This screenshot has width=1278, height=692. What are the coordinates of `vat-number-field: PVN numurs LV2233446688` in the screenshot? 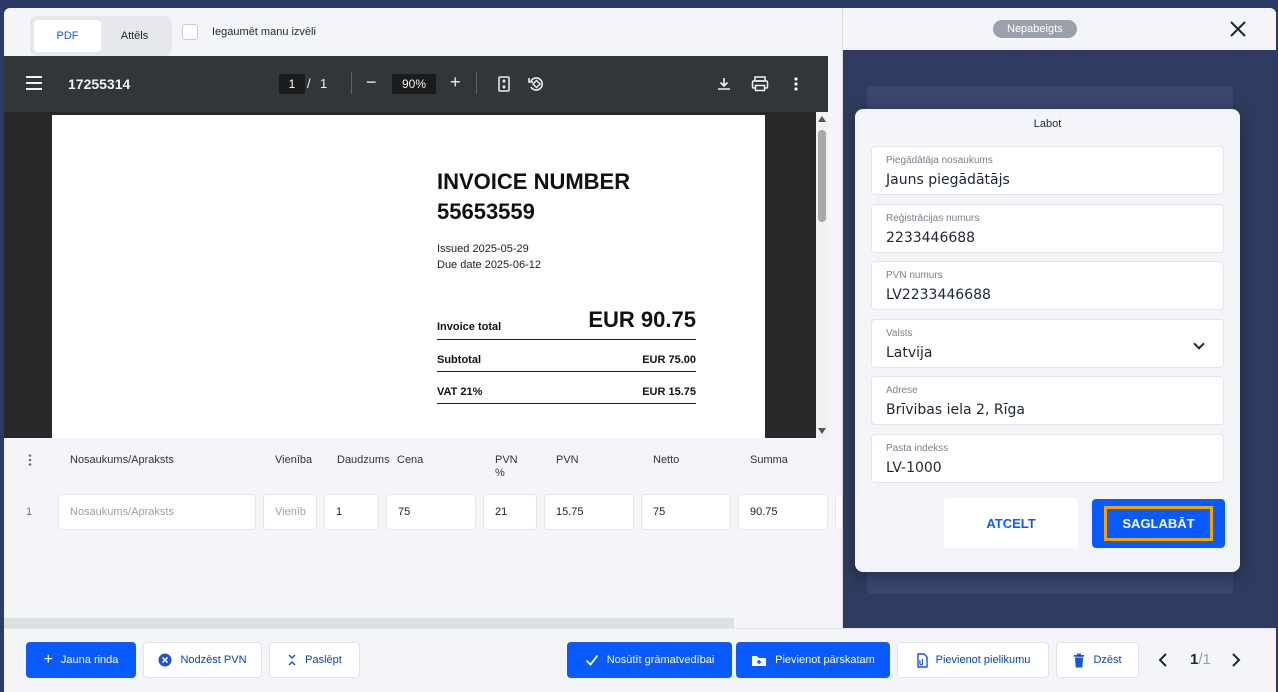 It's located at (1047, 285).